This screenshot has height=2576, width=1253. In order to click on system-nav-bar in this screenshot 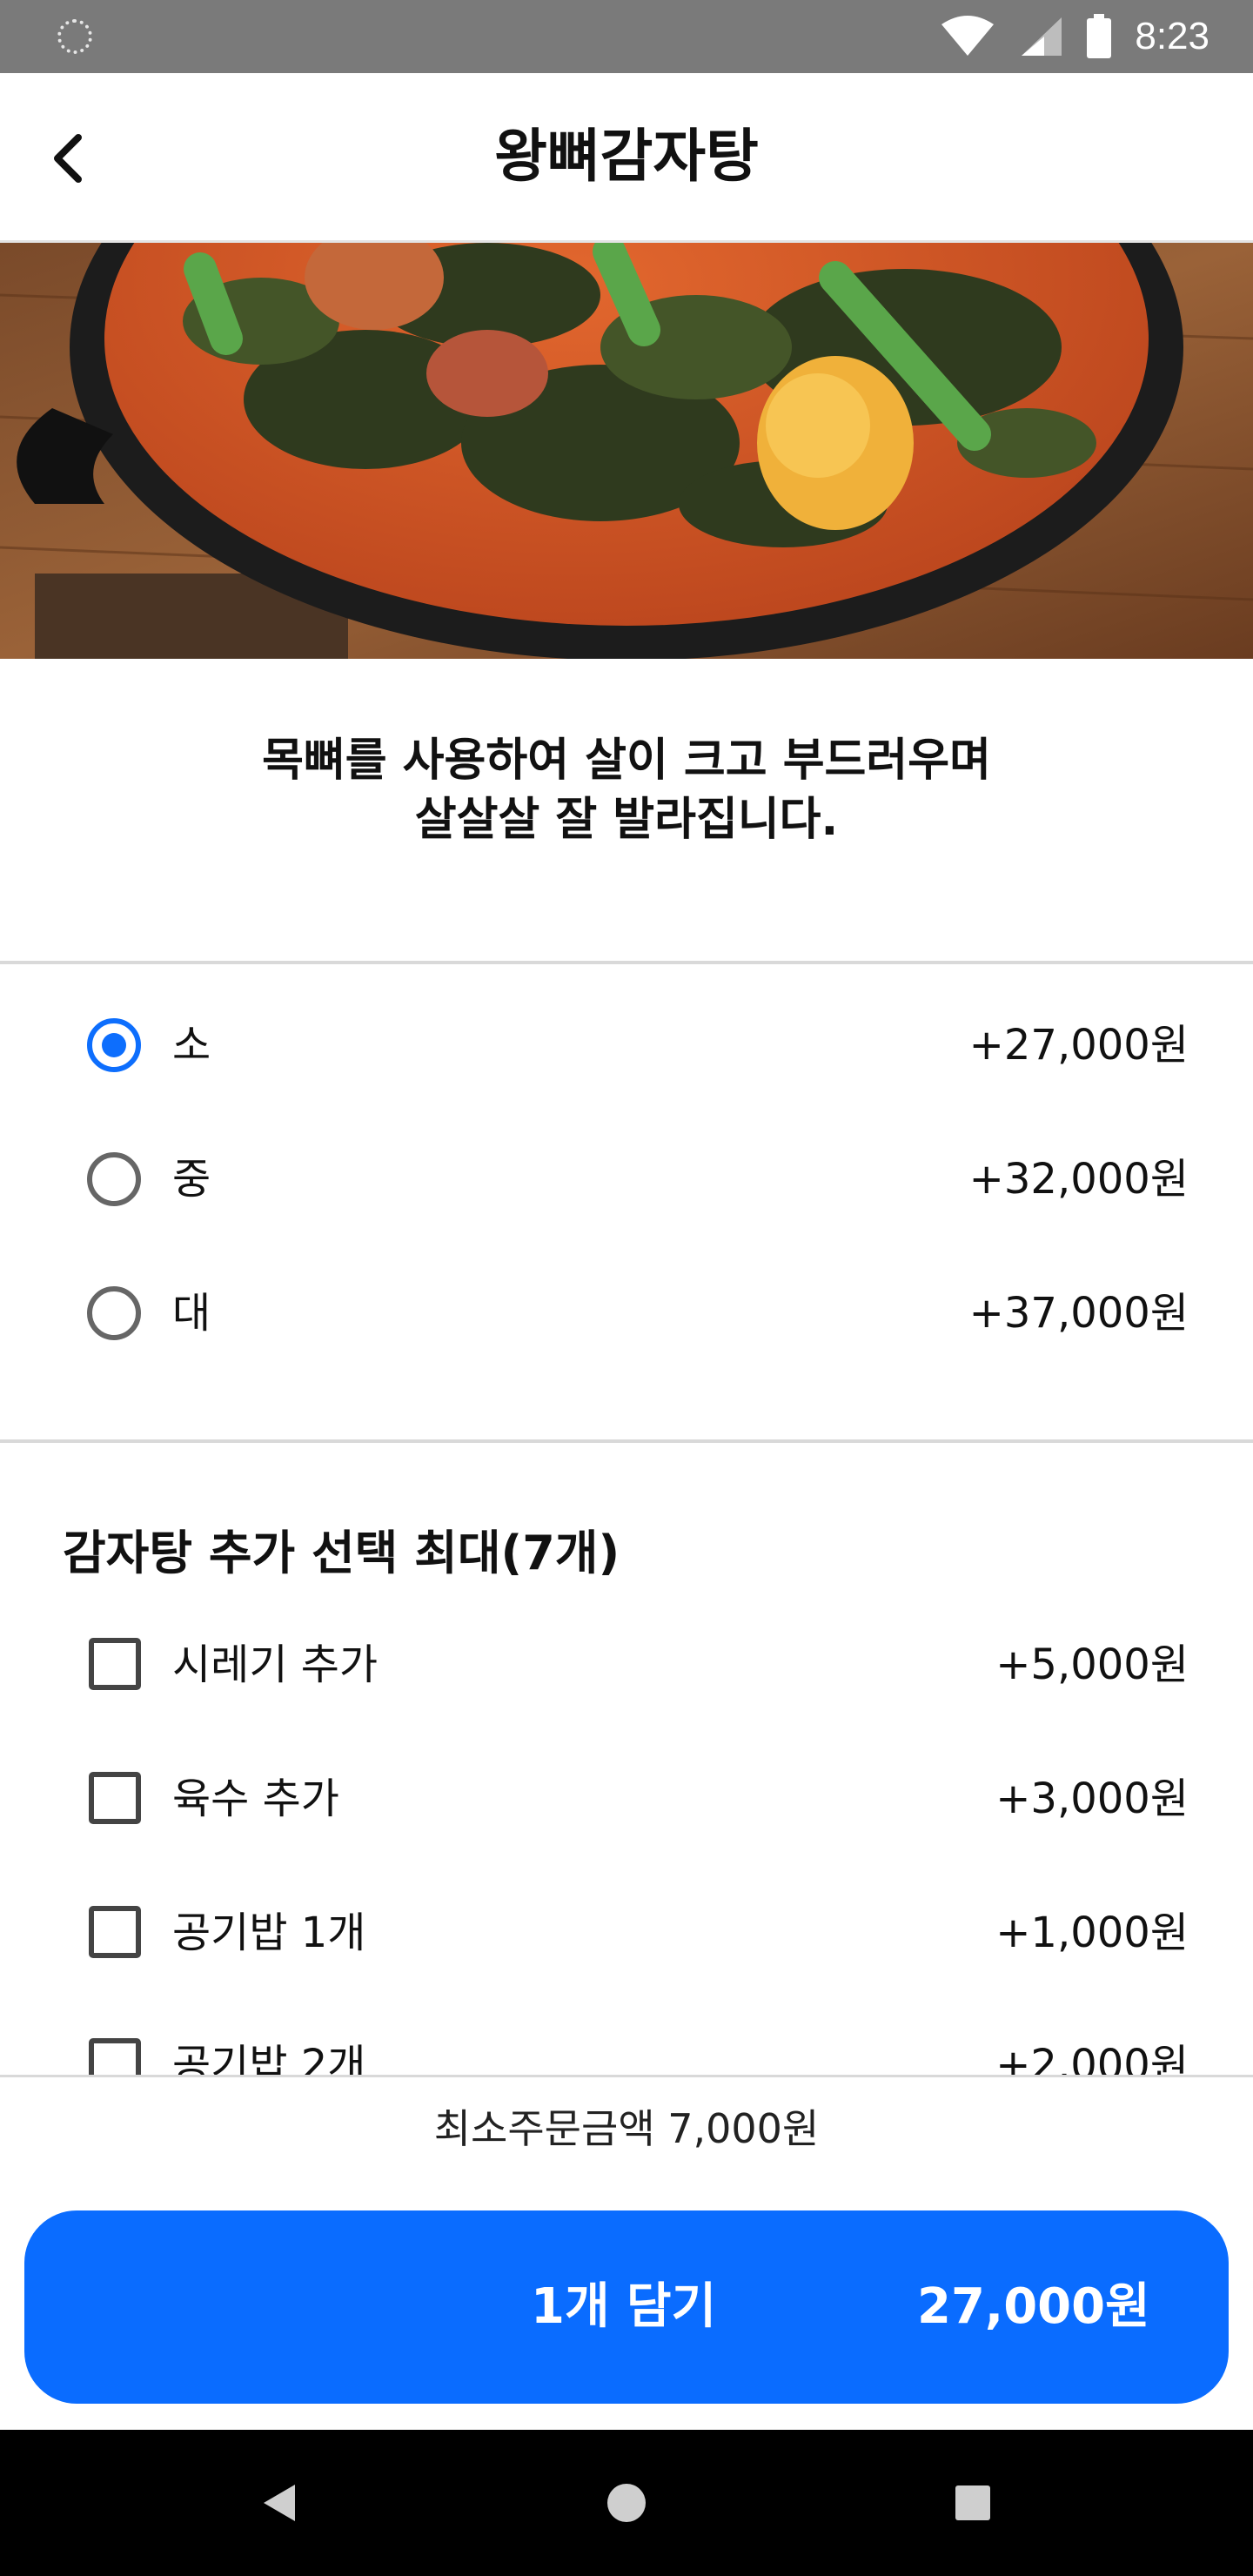, I will do `click(626, 2503)`.